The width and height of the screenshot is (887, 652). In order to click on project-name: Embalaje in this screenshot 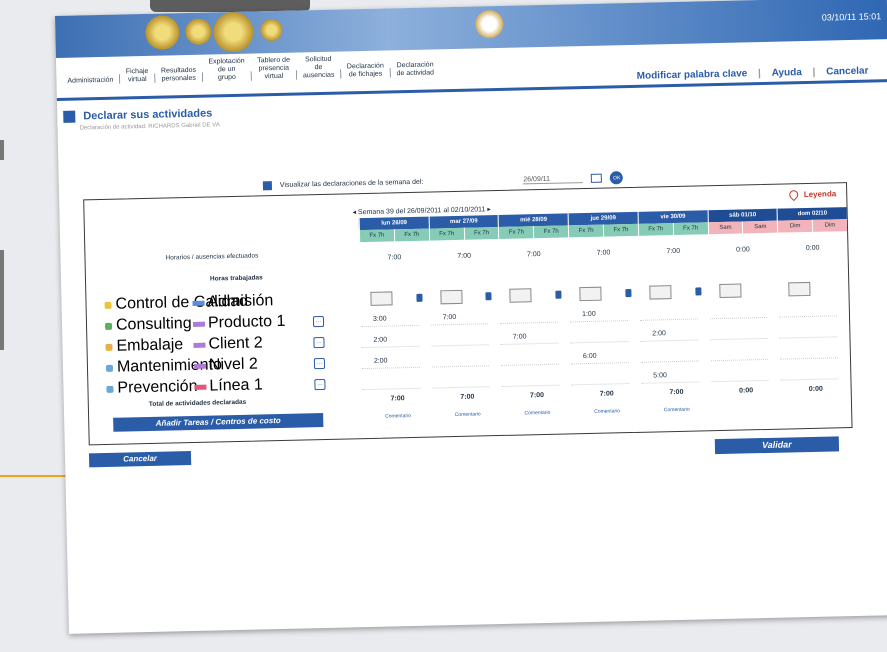, I will do `click(150, 345)`.